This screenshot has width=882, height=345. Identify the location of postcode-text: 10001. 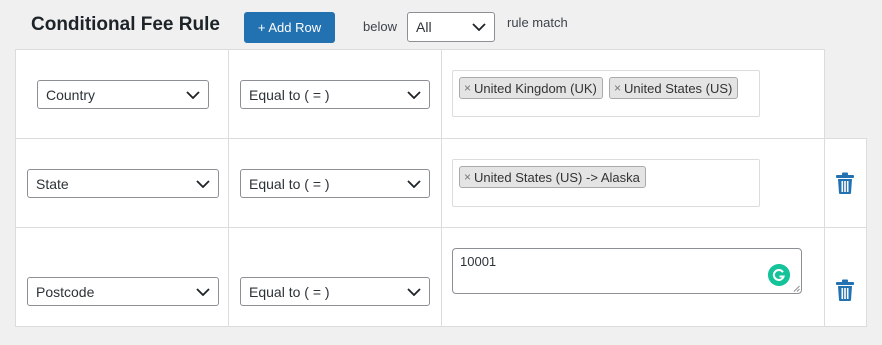
(478, 261).